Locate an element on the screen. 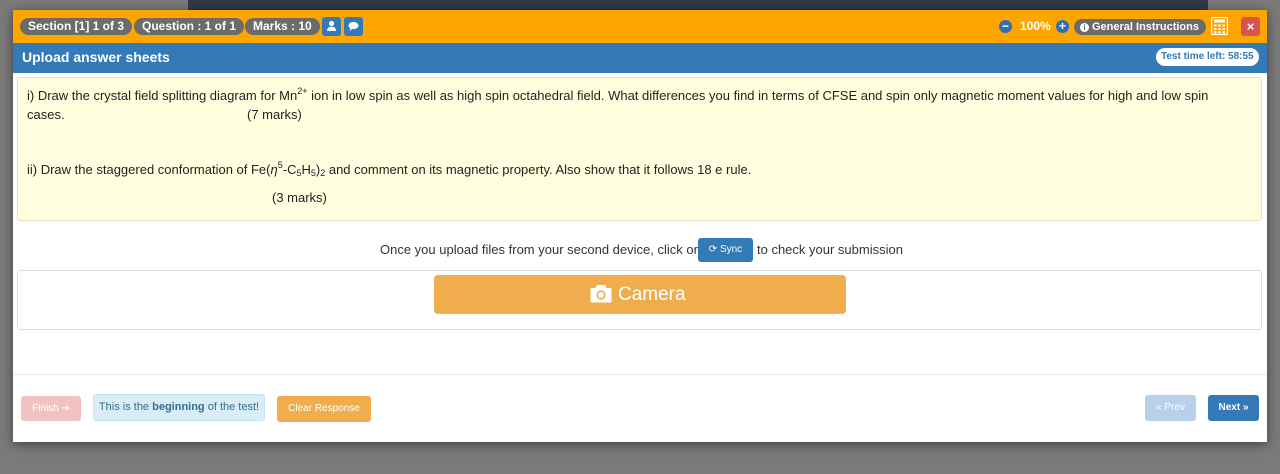 The image size is (1280, 474). profile-button is located at coordinates (331, 26).